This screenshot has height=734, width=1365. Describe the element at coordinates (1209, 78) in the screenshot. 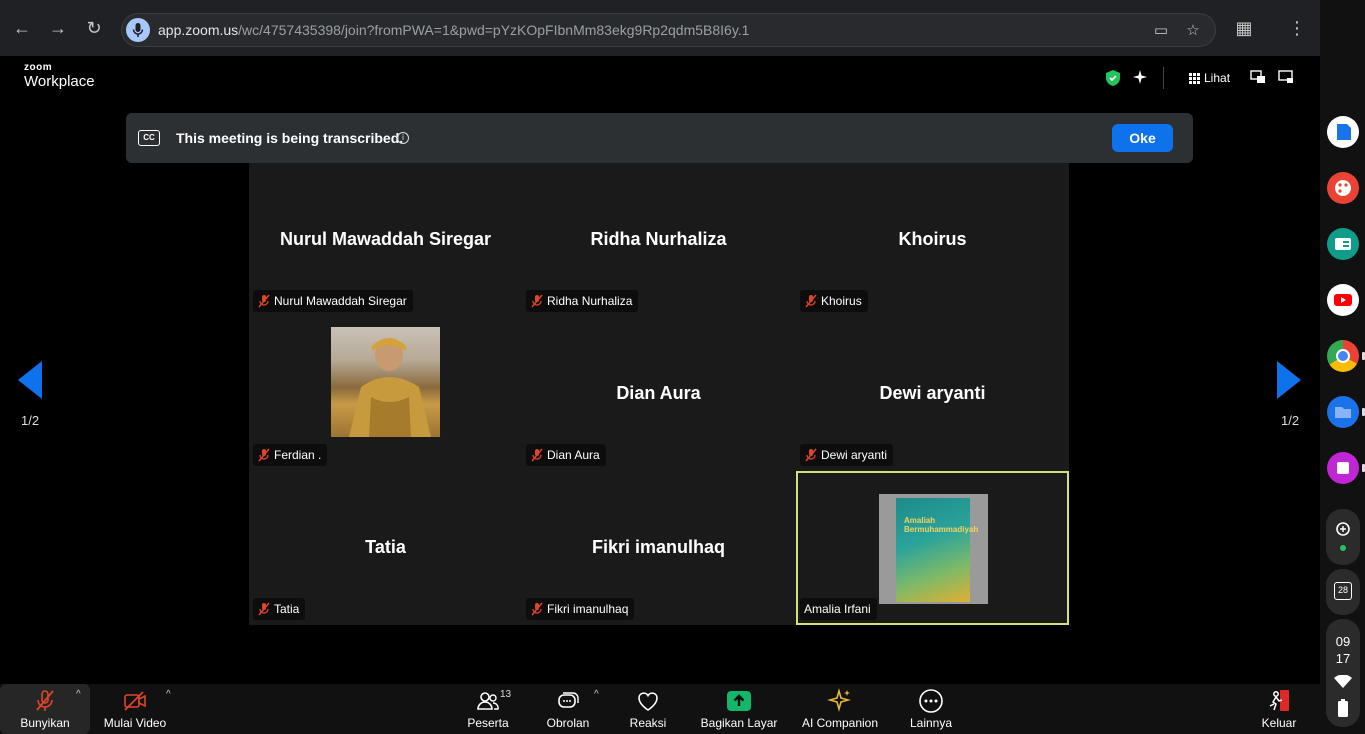

I see `view-button: Lihat` at that location.